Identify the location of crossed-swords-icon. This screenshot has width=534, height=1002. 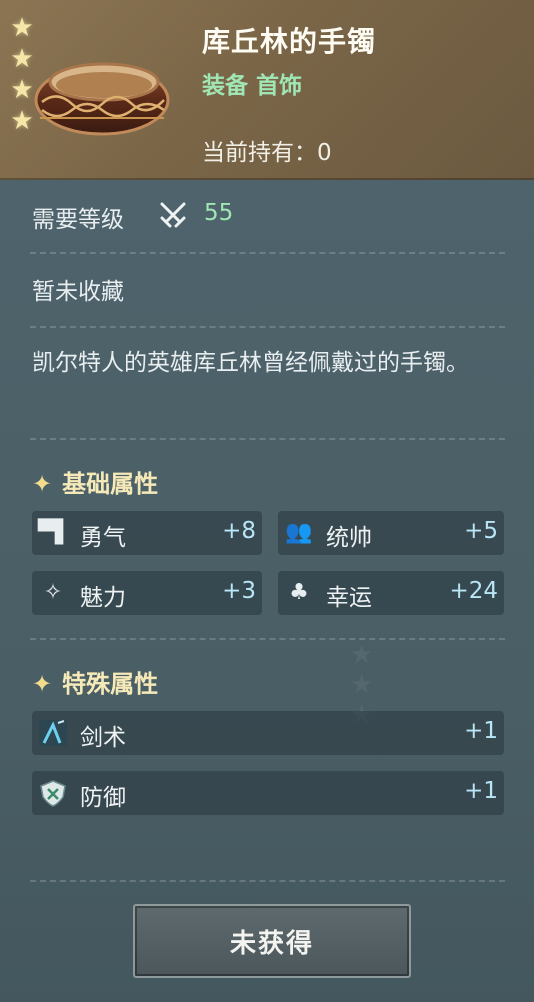
(173, 215).